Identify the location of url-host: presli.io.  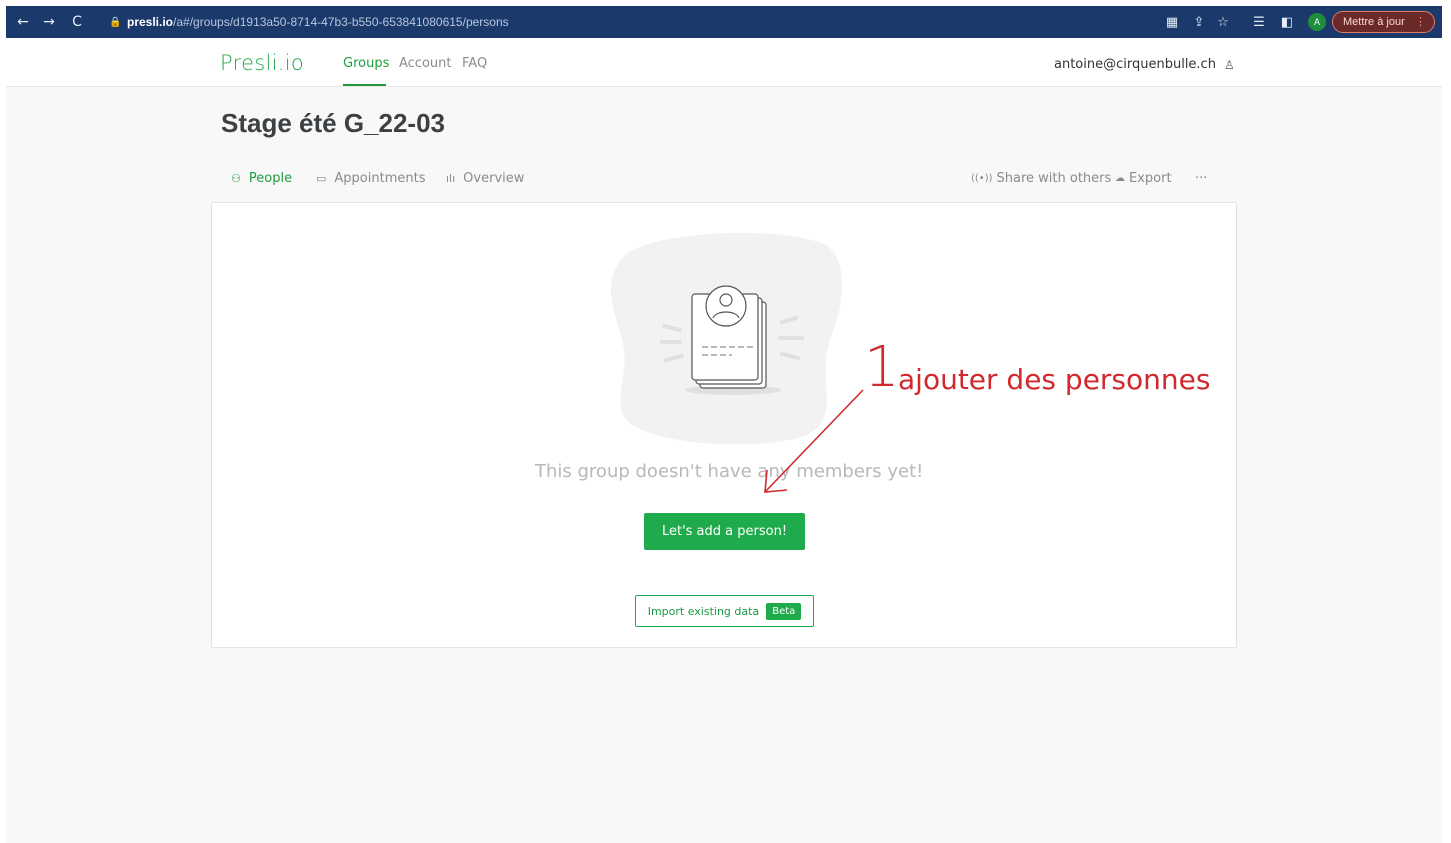
(150, 22).